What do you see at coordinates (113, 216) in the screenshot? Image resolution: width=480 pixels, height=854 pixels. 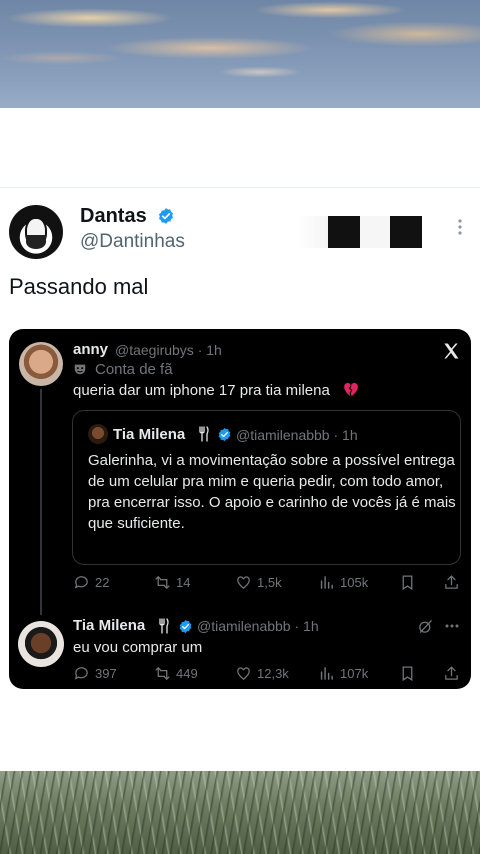 I see `author-name: Dantas` at bounding box center [113, 216].